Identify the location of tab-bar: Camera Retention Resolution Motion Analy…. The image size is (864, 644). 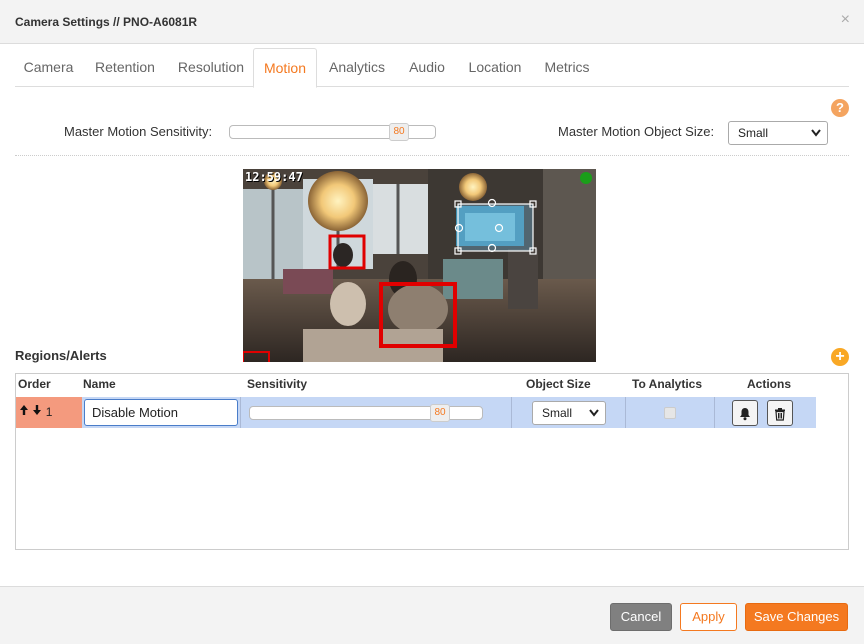
(432, 68).